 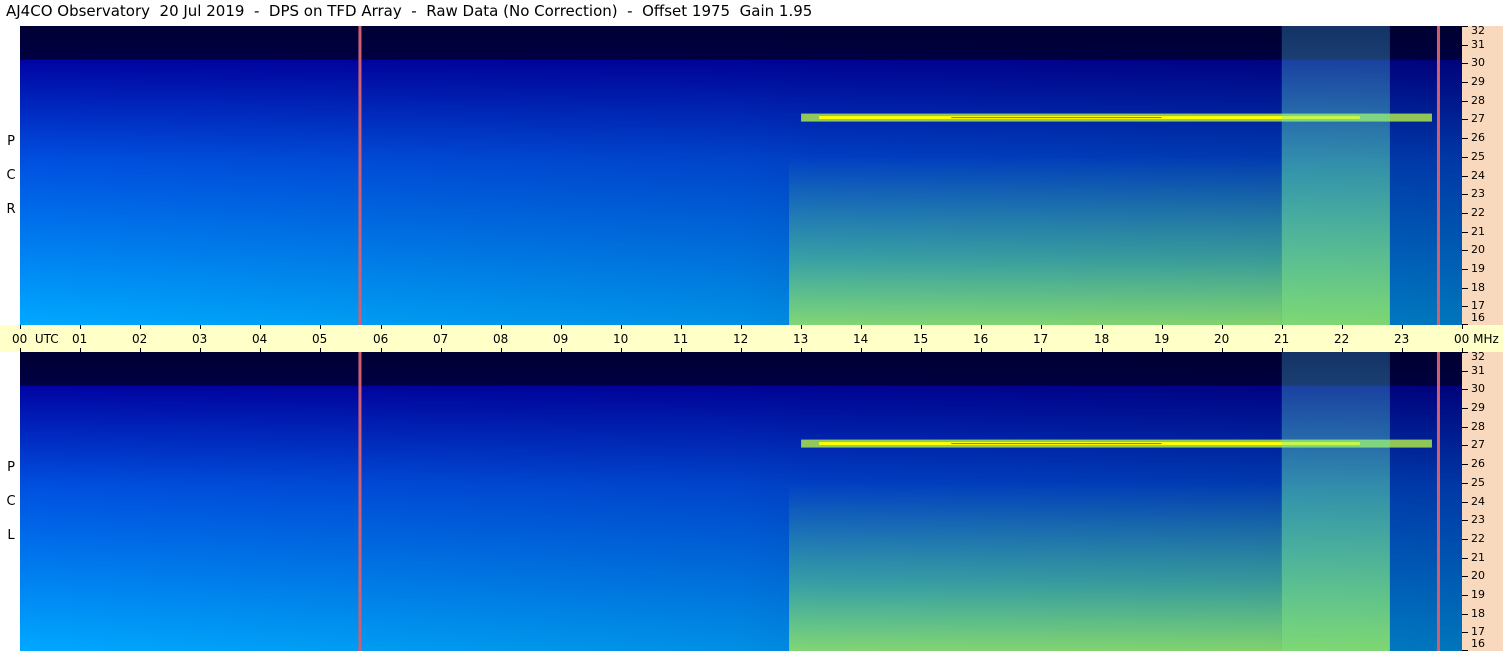 What do you see at coordinates (1478, 576) in the screenshot?
I see `lcp-freq-label: 20` at bounding box center [1478, 576].